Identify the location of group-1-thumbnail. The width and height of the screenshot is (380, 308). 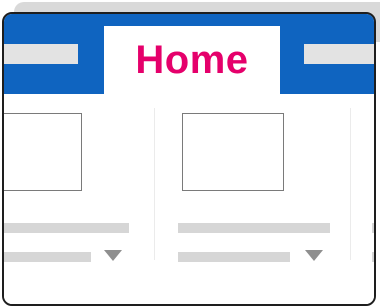
(43, 152).